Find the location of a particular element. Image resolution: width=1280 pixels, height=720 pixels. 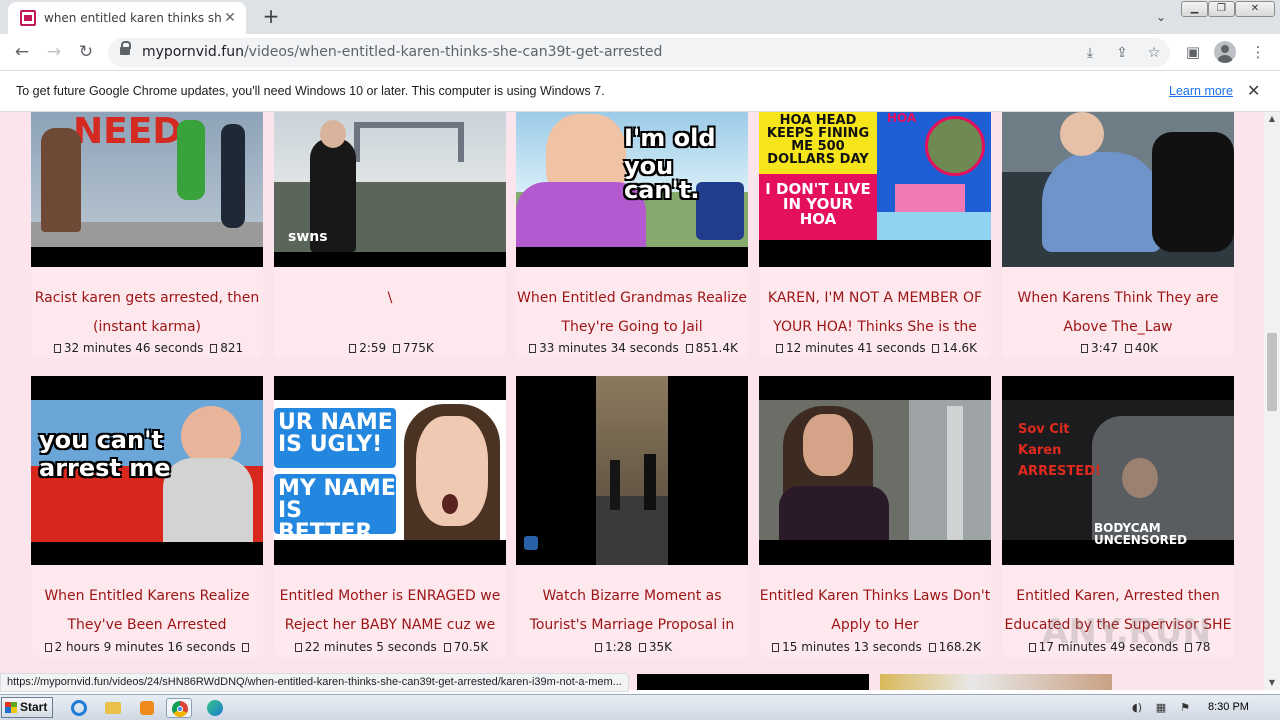

video-thumbnail: you can't arrest me is located at coordinates (147, 470).